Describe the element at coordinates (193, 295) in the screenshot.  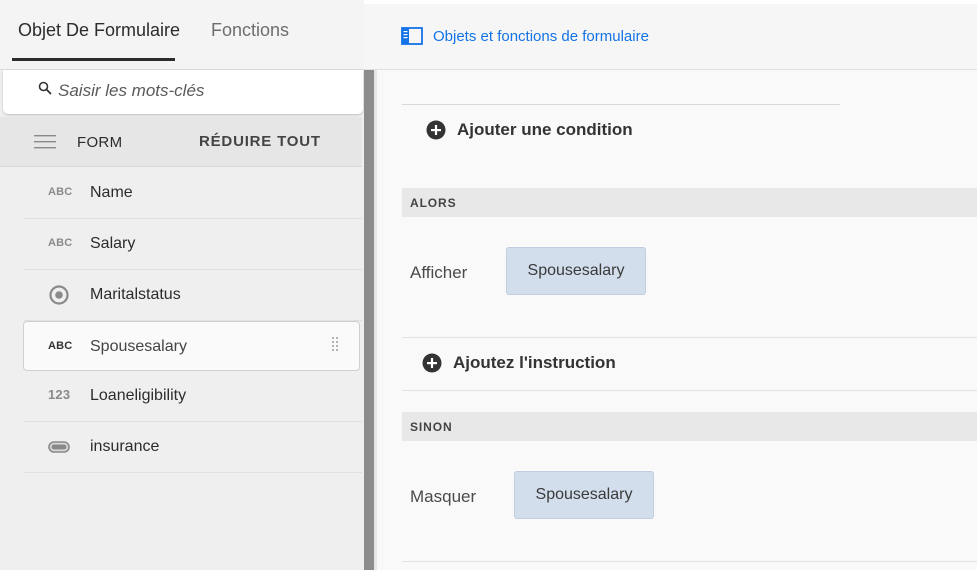
I see `tree-item-maritalstatus: Maritalstatus` at that location.